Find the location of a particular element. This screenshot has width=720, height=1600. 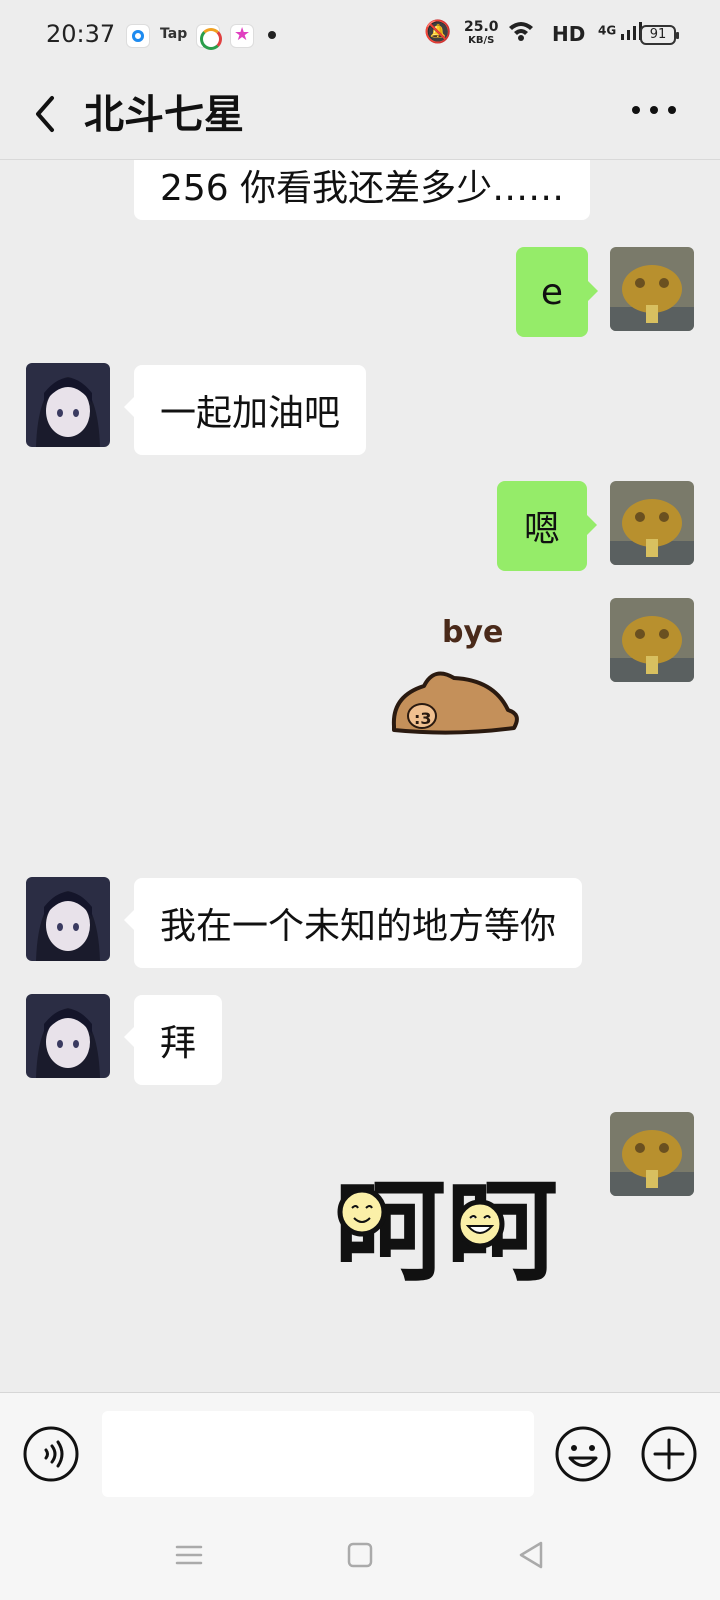

home-button is located at coordinates (360, 1555).